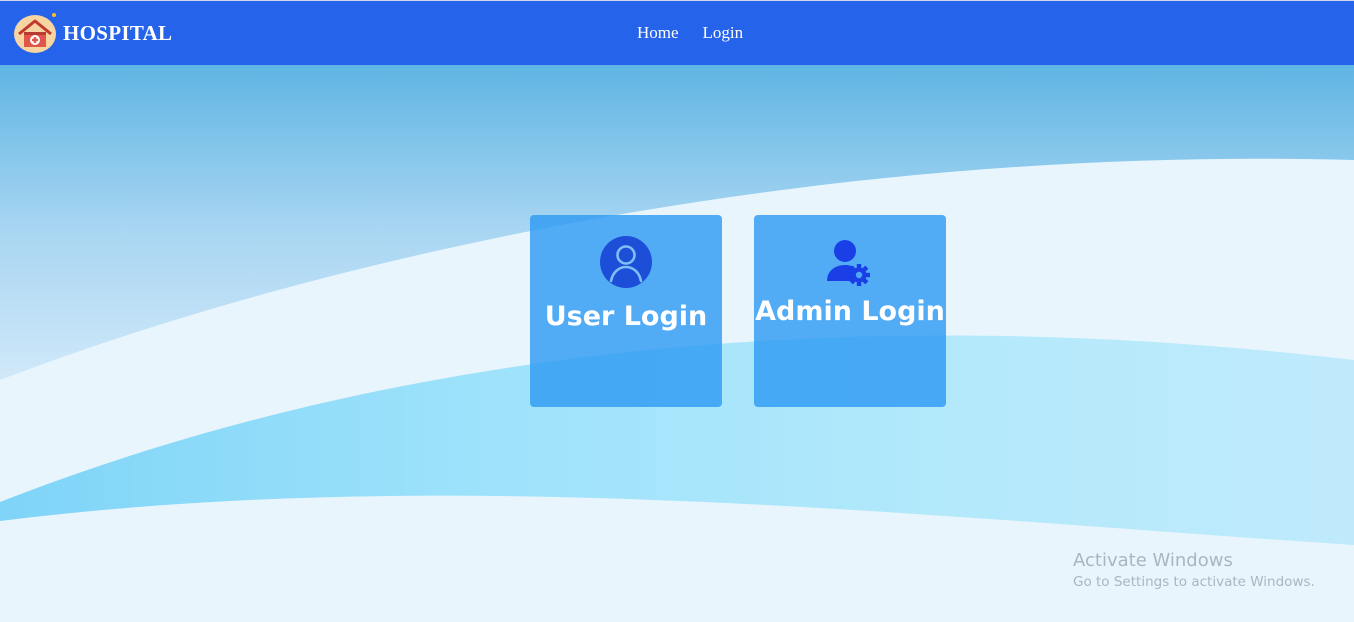 The image size is (1354, 622). Describe the element at coordinates (1194, 582) in the screenshot. I see `watermark-subtitle: Go to Settings to activate Windows.` at that location.